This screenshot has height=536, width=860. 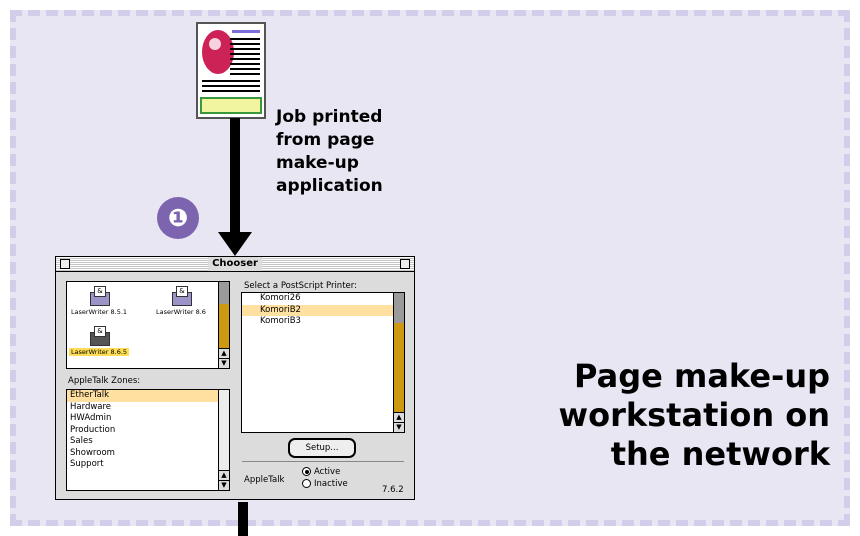 I want to click on zone-item: Sales, so click(x=148, y=442).